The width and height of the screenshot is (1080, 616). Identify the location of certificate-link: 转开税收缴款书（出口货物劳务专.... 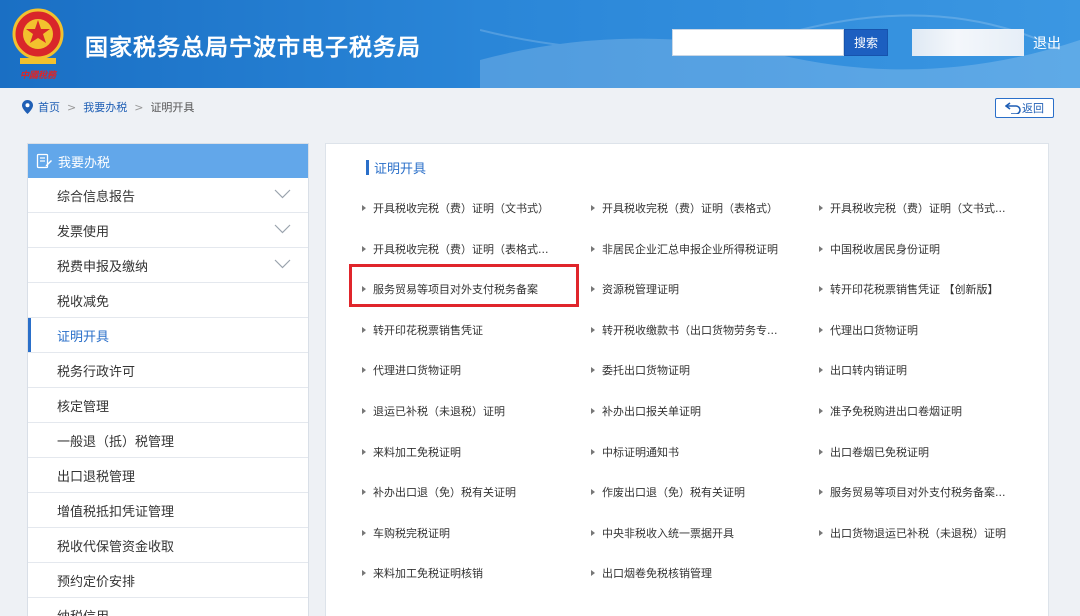
(684, 330).